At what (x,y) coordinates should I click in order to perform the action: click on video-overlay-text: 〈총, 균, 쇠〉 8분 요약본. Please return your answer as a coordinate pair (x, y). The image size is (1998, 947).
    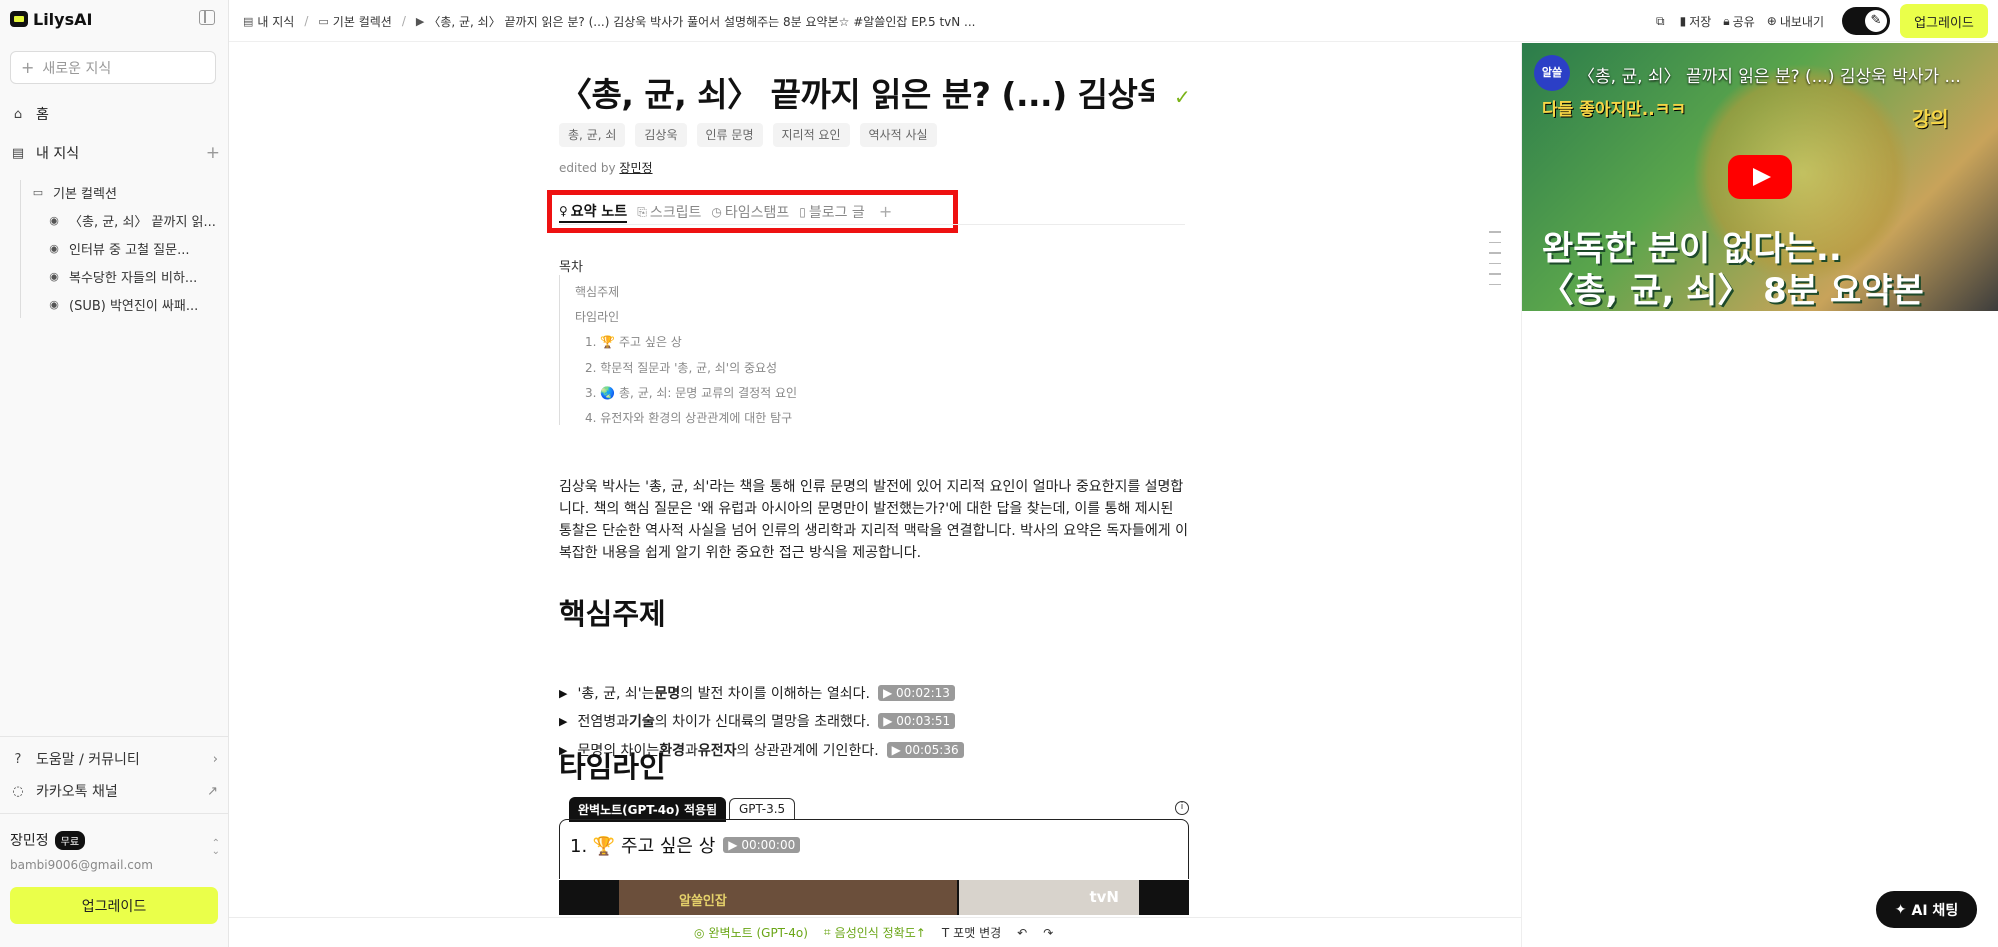
    Looking at the image, I should click on (1732, 291).